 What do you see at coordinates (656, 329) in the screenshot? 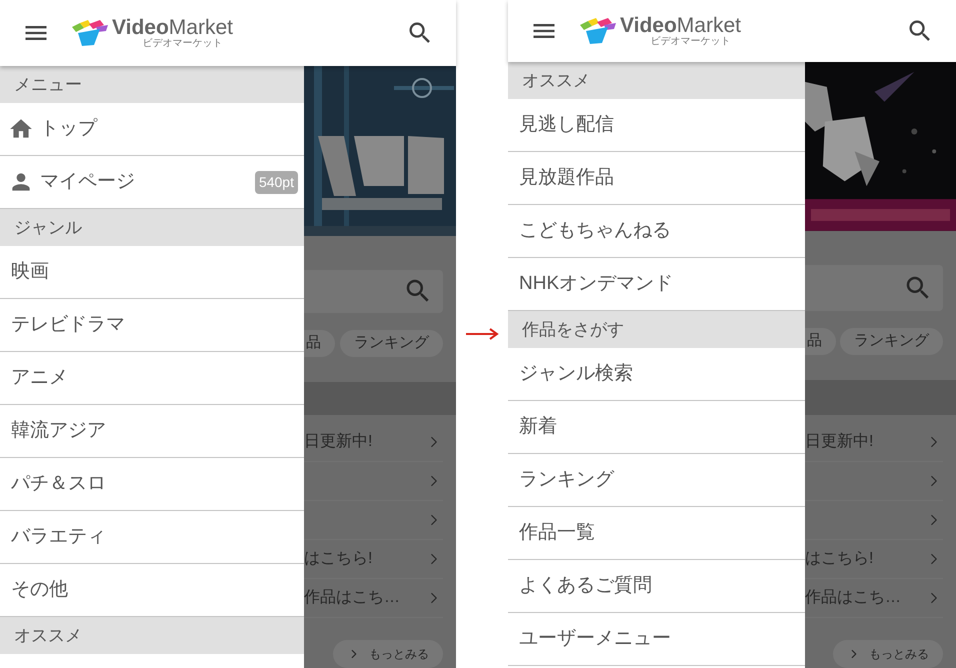
I see `section-header: 作品をさがす` at bounding box center [656, 329].